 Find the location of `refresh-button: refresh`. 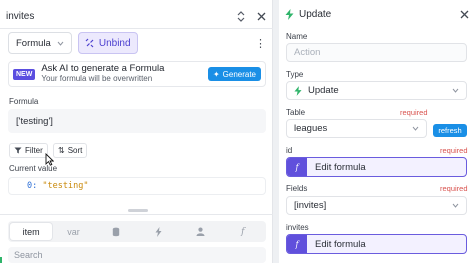

refresh-button: refresh is located at coordinates (450, 130).